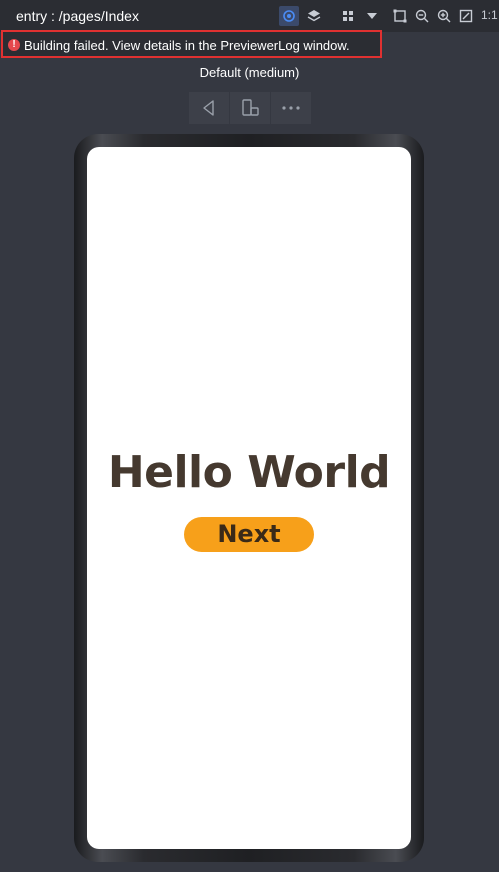 The image size is (499, 872). Describe the element at coordinates (209, 108) in the screenshot. I see `back-icon` at that location.